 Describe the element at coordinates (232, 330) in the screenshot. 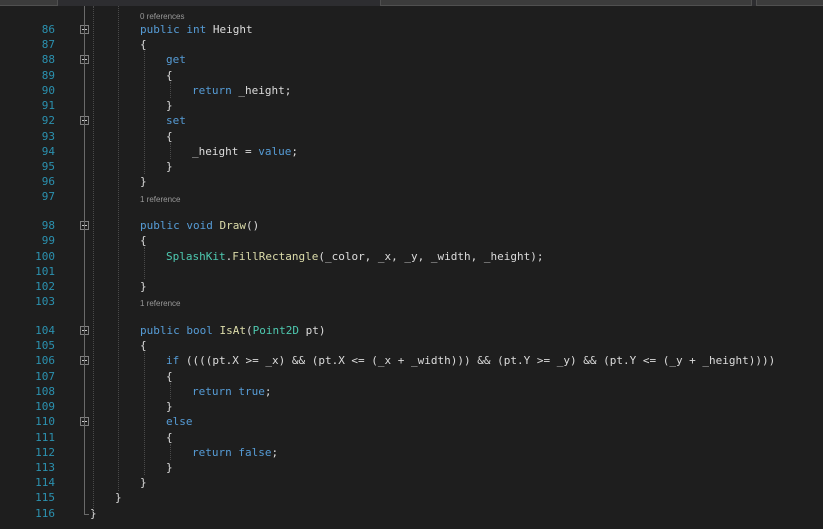

I see `code-text: public bool IsAt(Point2D pt)` at that location.